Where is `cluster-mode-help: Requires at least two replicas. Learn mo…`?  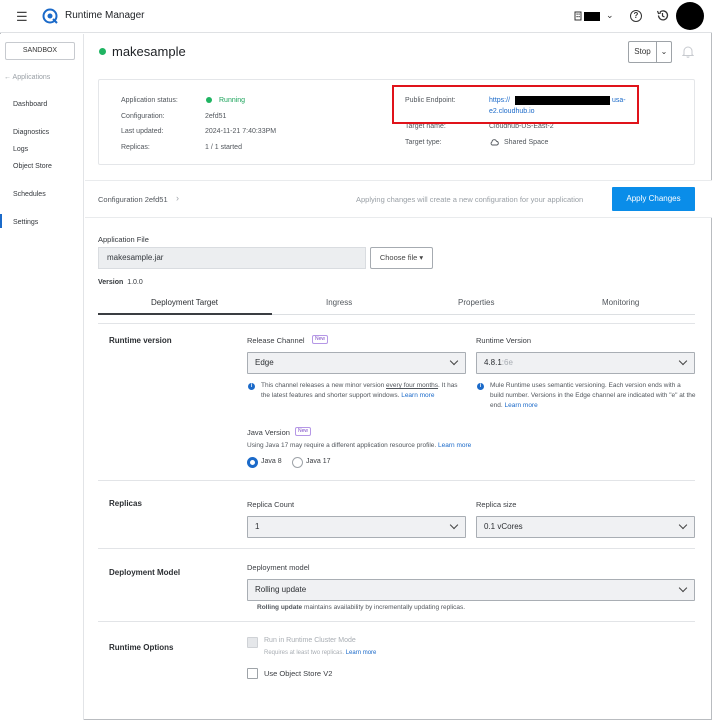 cluster-mode-help: Requires at least two replicas. Learn mo… is located at coordinates (320, 653).